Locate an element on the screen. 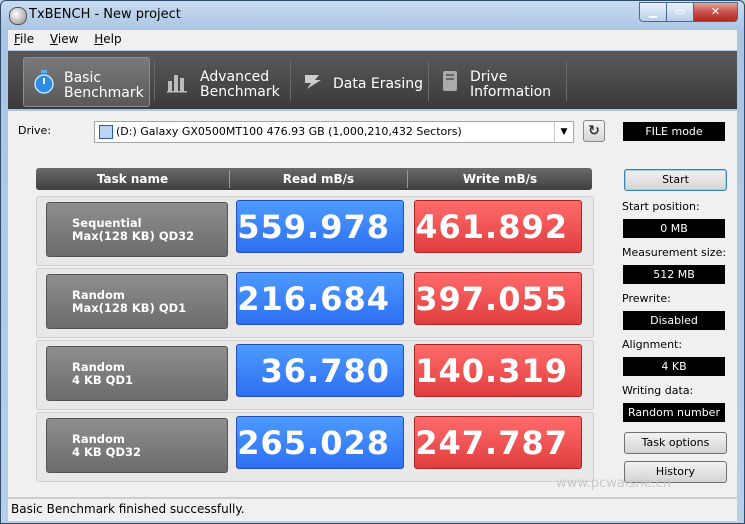 This screenshot has width=745, height=524. menu-bar: File View Help is located at coordinates (372, 40).